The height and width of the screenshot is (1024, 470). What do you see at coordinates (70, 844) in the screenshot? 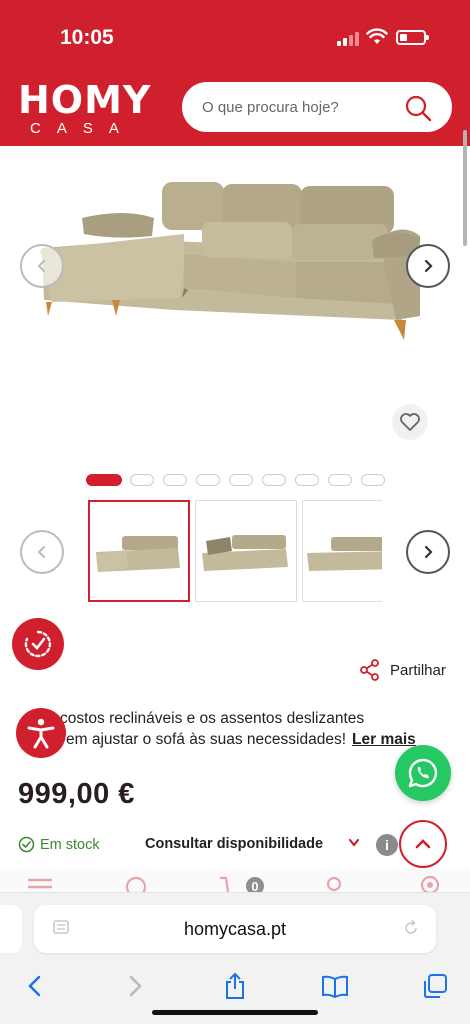
I see `stock-label: Em stock` at bounding box center [70, 844].